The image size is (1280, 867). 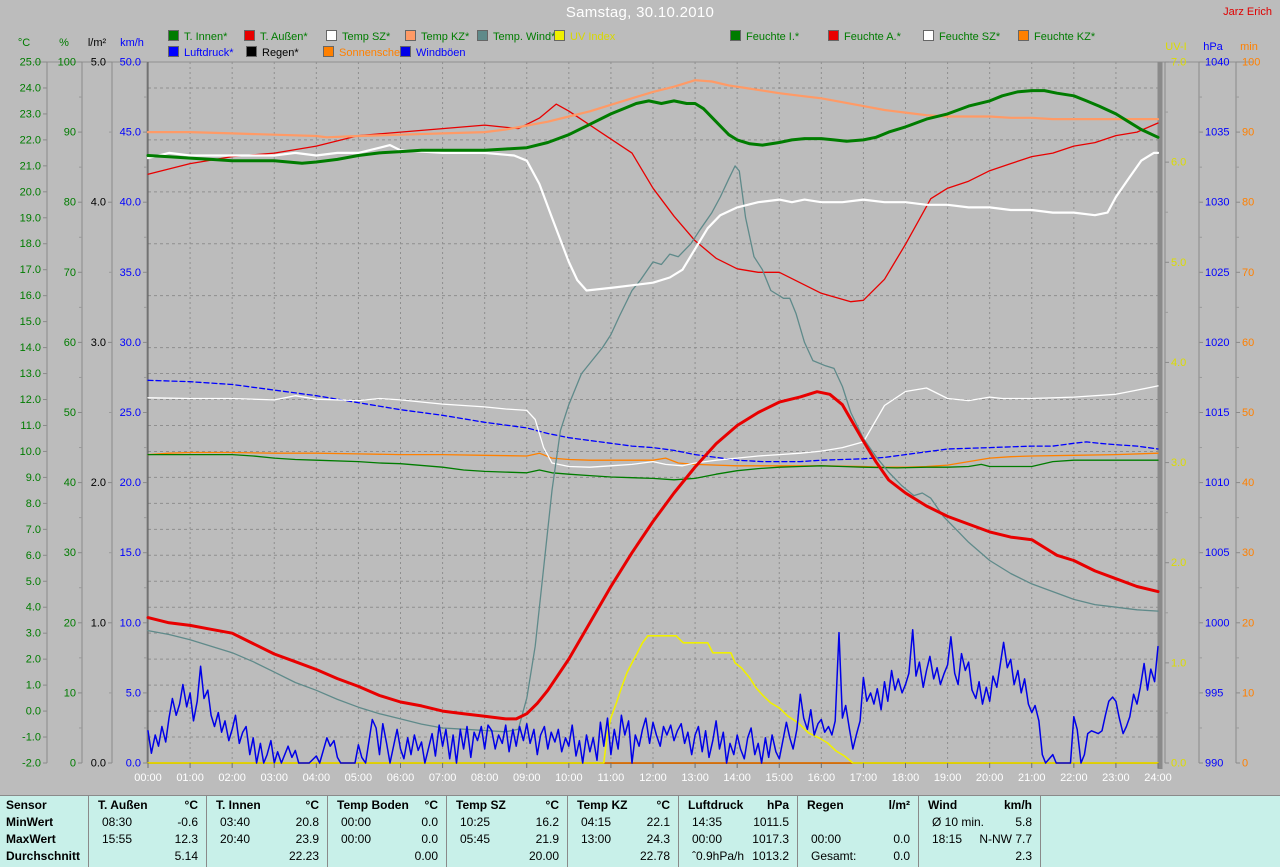 I want to click on axis-tick-label-uv: 7.0, so click(x=1178, y=63).